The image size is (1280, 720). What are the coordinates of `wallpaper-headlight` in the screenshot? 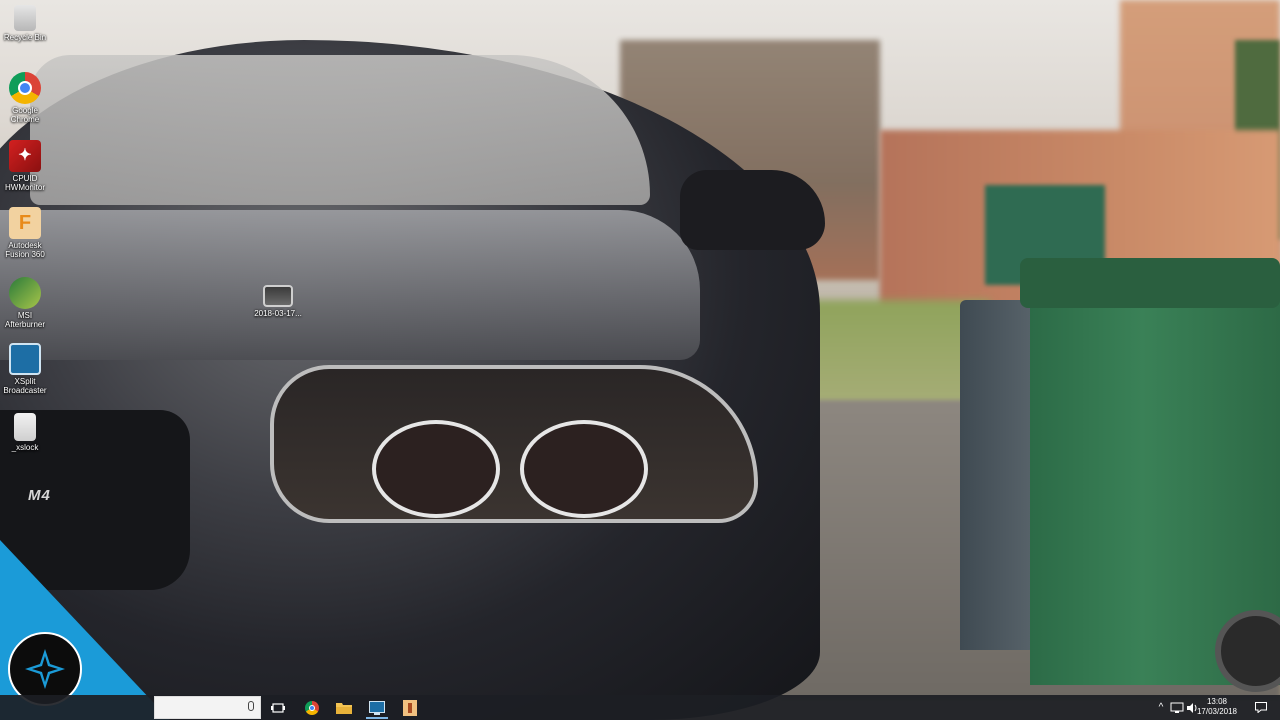 It's located at (514, 444).